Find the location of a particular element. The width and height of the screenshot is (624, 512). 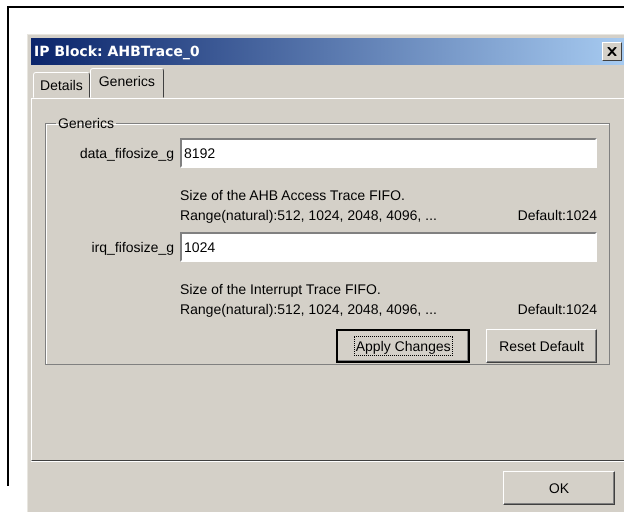

description-text: Size of the Interrupt Trace FIFO. is located at coordinates (281, 289).